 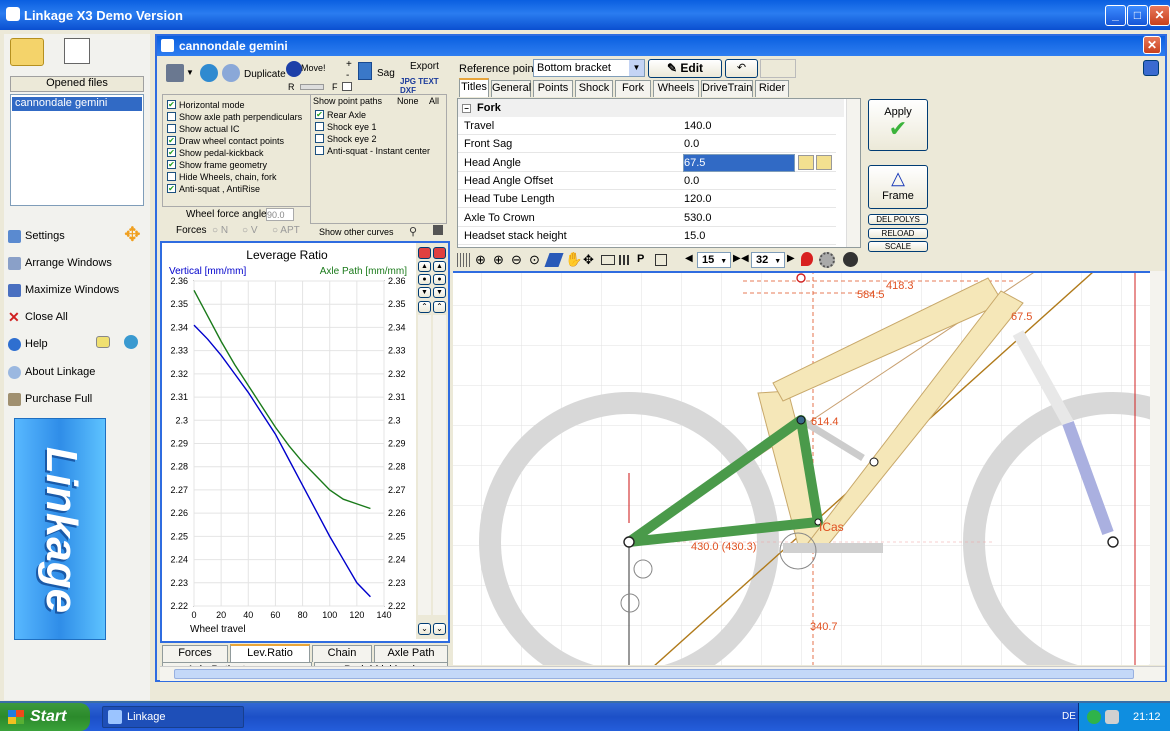 I want to click on property-value: 530.0, so click(x=698, y=218).